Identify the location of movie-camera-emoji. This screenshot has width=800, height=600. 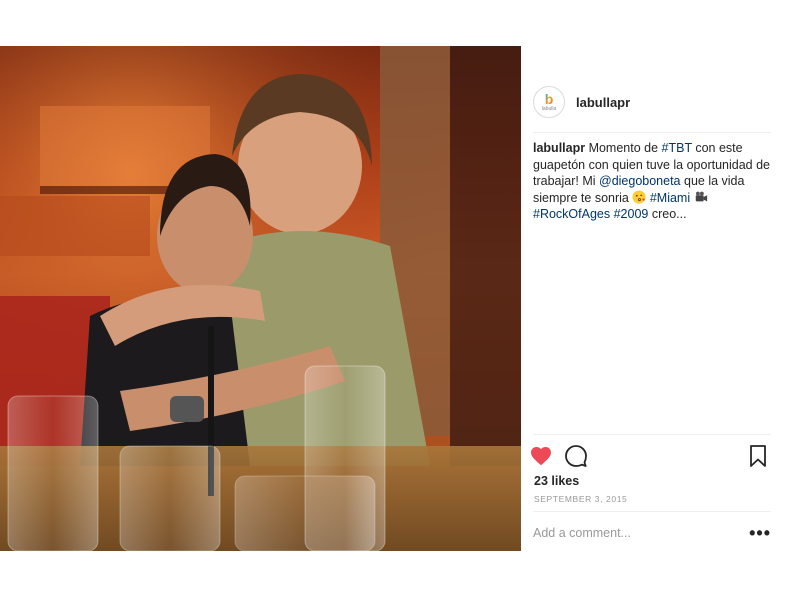
(701, 196).